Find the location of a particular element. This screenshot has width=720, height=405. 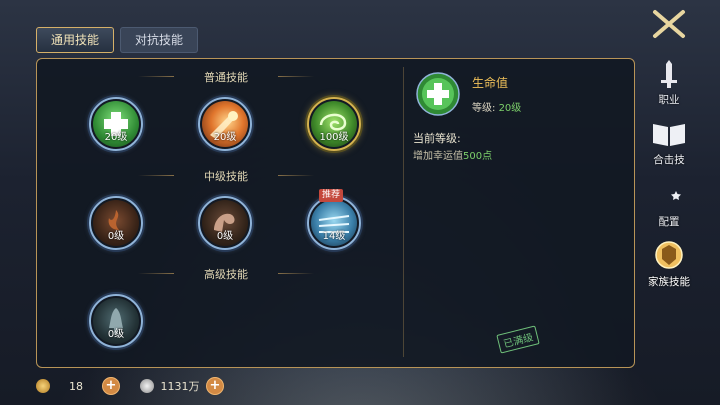

current-desc-prefix: 增加幸运值 is located at coordinates (438, 156).